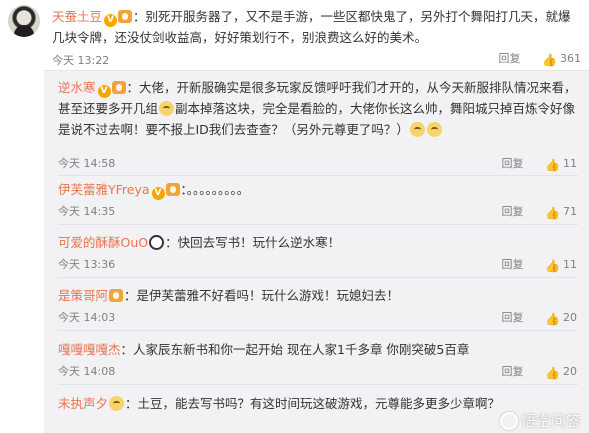 This screenshot has height=433, width=589. Describe the element at coordinates (313, 403) in the screenshot. I see `reply-text: ：土豆，能去写书吗？有这时间玩这破游戏，元尊能多更多少章啊？` at that location.